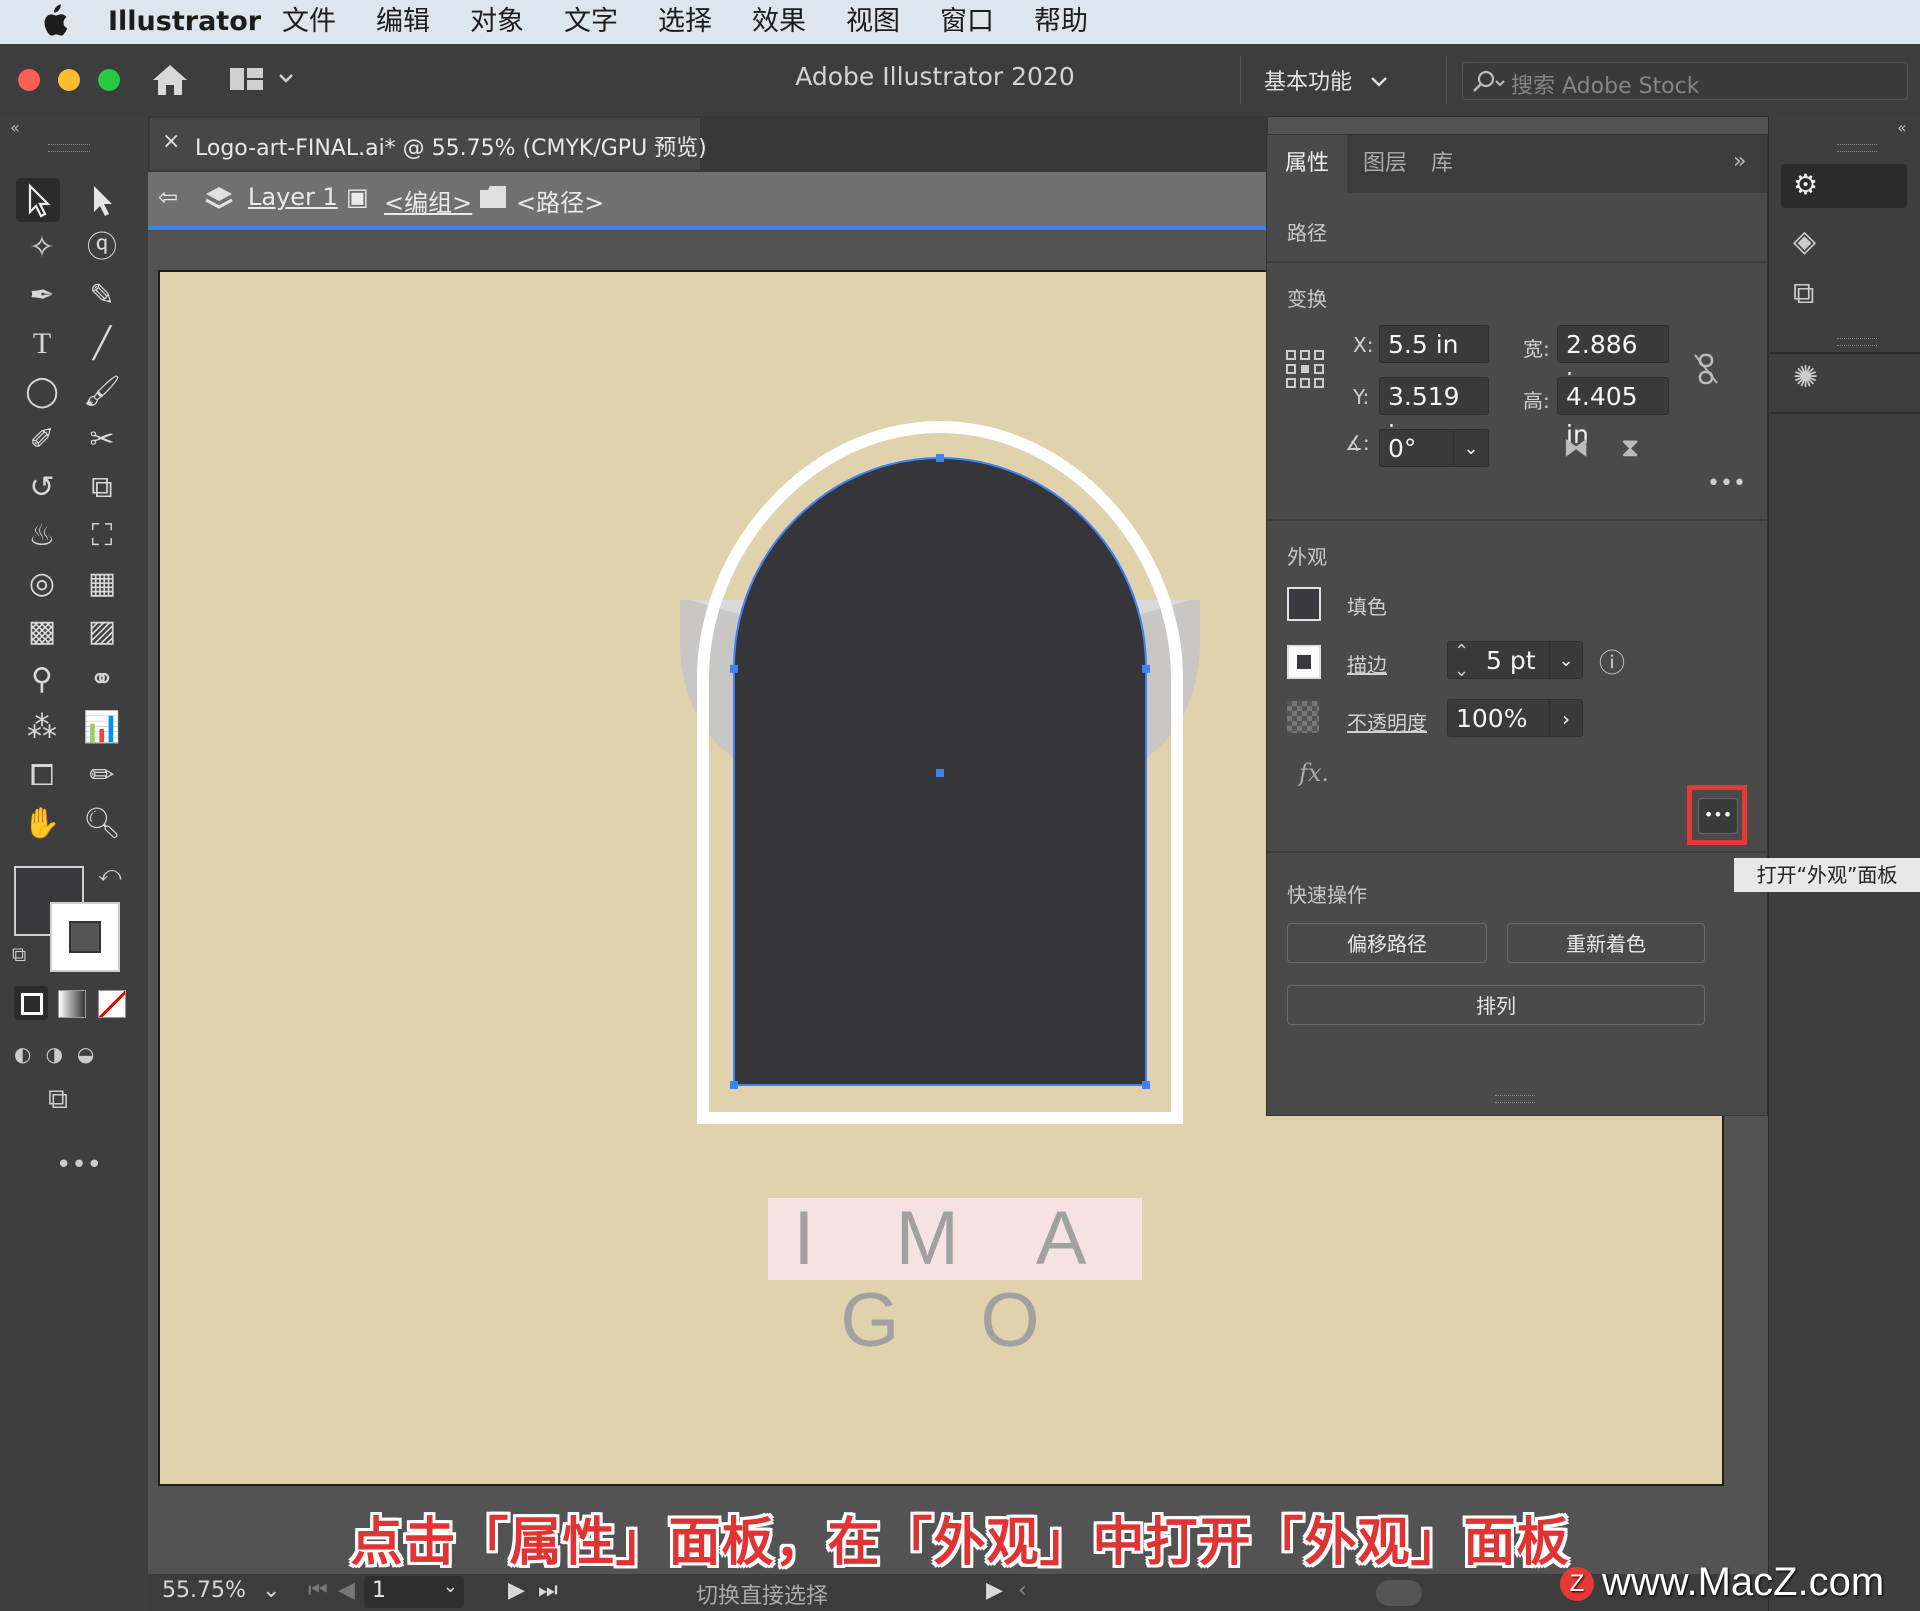 This screenshot has height=1611, width=1920. I want to click on artboard-number-field: 1 ⌄, so click(414, 1592).